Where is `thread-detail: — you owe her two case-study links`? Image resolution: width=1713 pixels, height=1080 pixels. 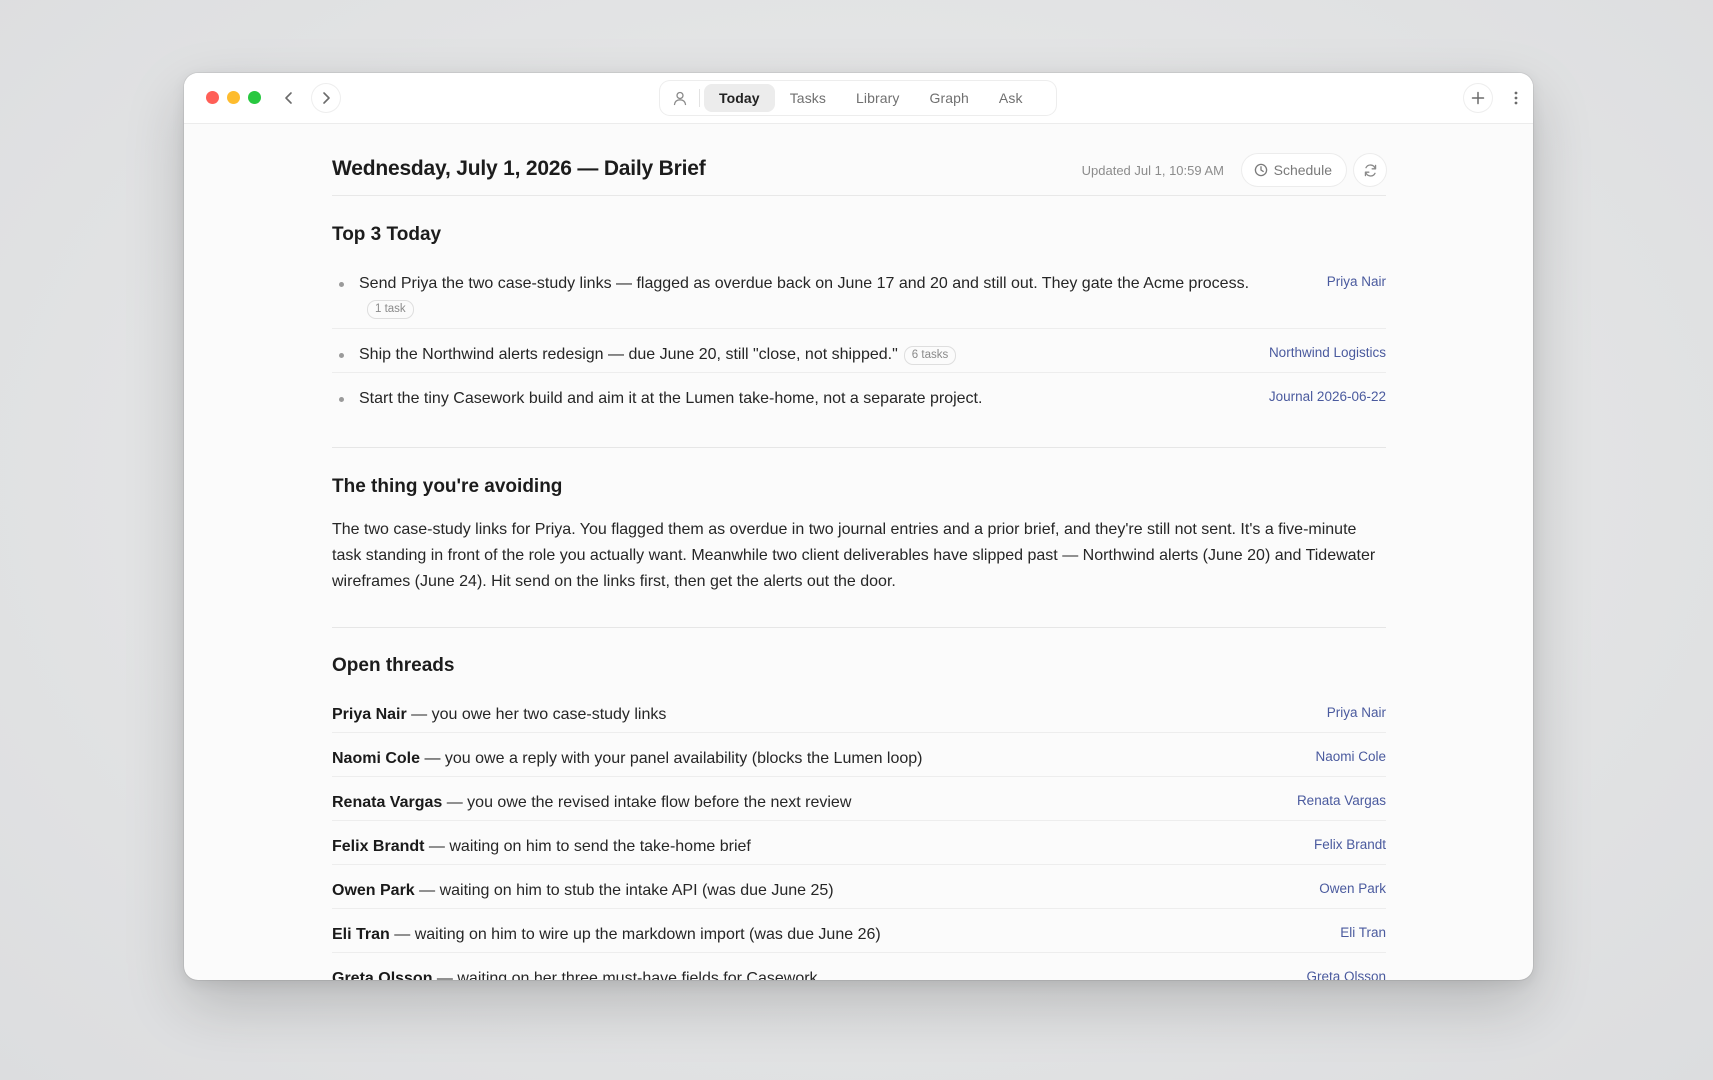 thread-detail: — you owe her two case-study links is located at coordinates (536, 714).